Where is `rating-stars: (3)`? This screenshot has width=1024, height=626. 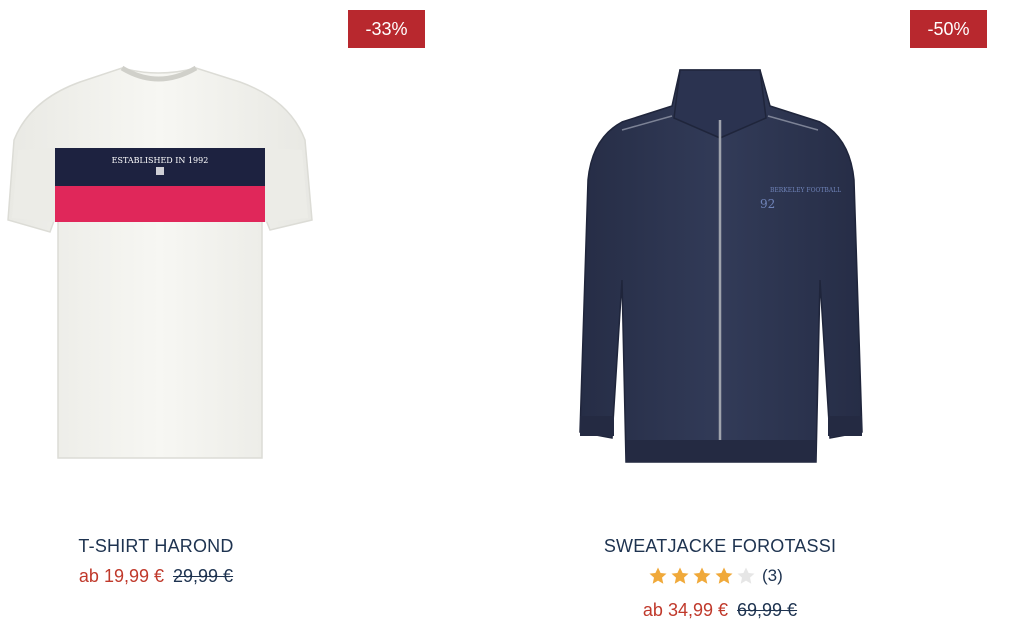 rating-stars: (3) is located at coordinates (715, 576).